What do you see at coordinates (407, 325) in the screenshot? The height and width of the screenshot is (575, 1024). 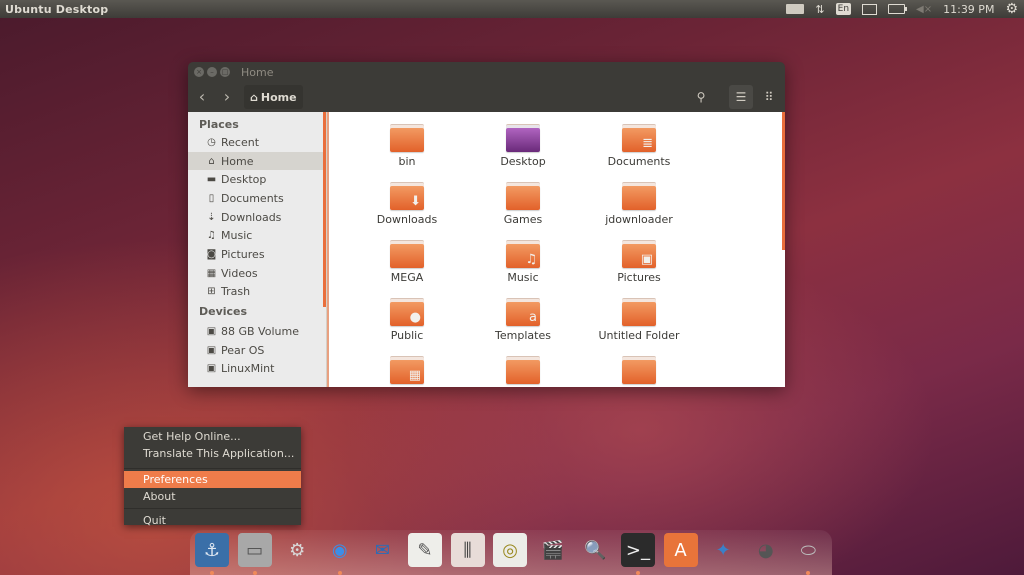 I see `file-item: ● Public` at bounding box center [407, 325].